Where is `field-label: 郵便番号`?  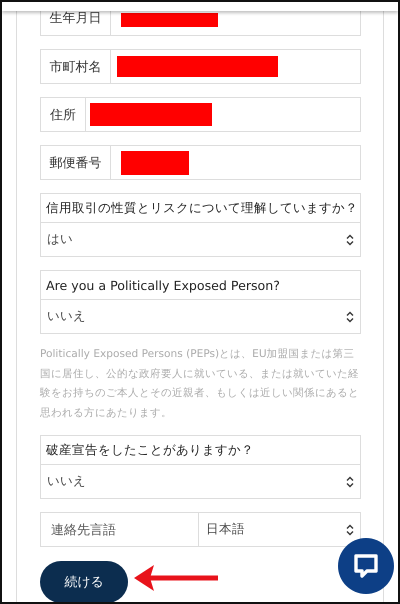 field-label: 郵便番号 is located at coordinates (76, 162).